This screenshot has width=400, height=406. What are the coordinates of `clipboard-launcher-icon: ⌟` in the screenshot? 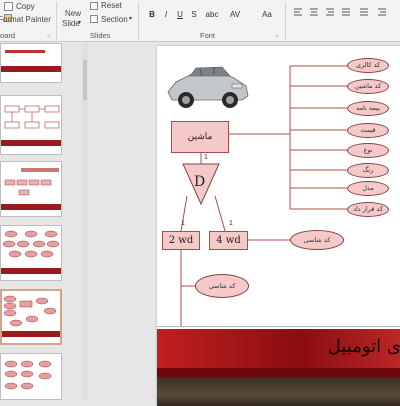 It's located at (48, 34).